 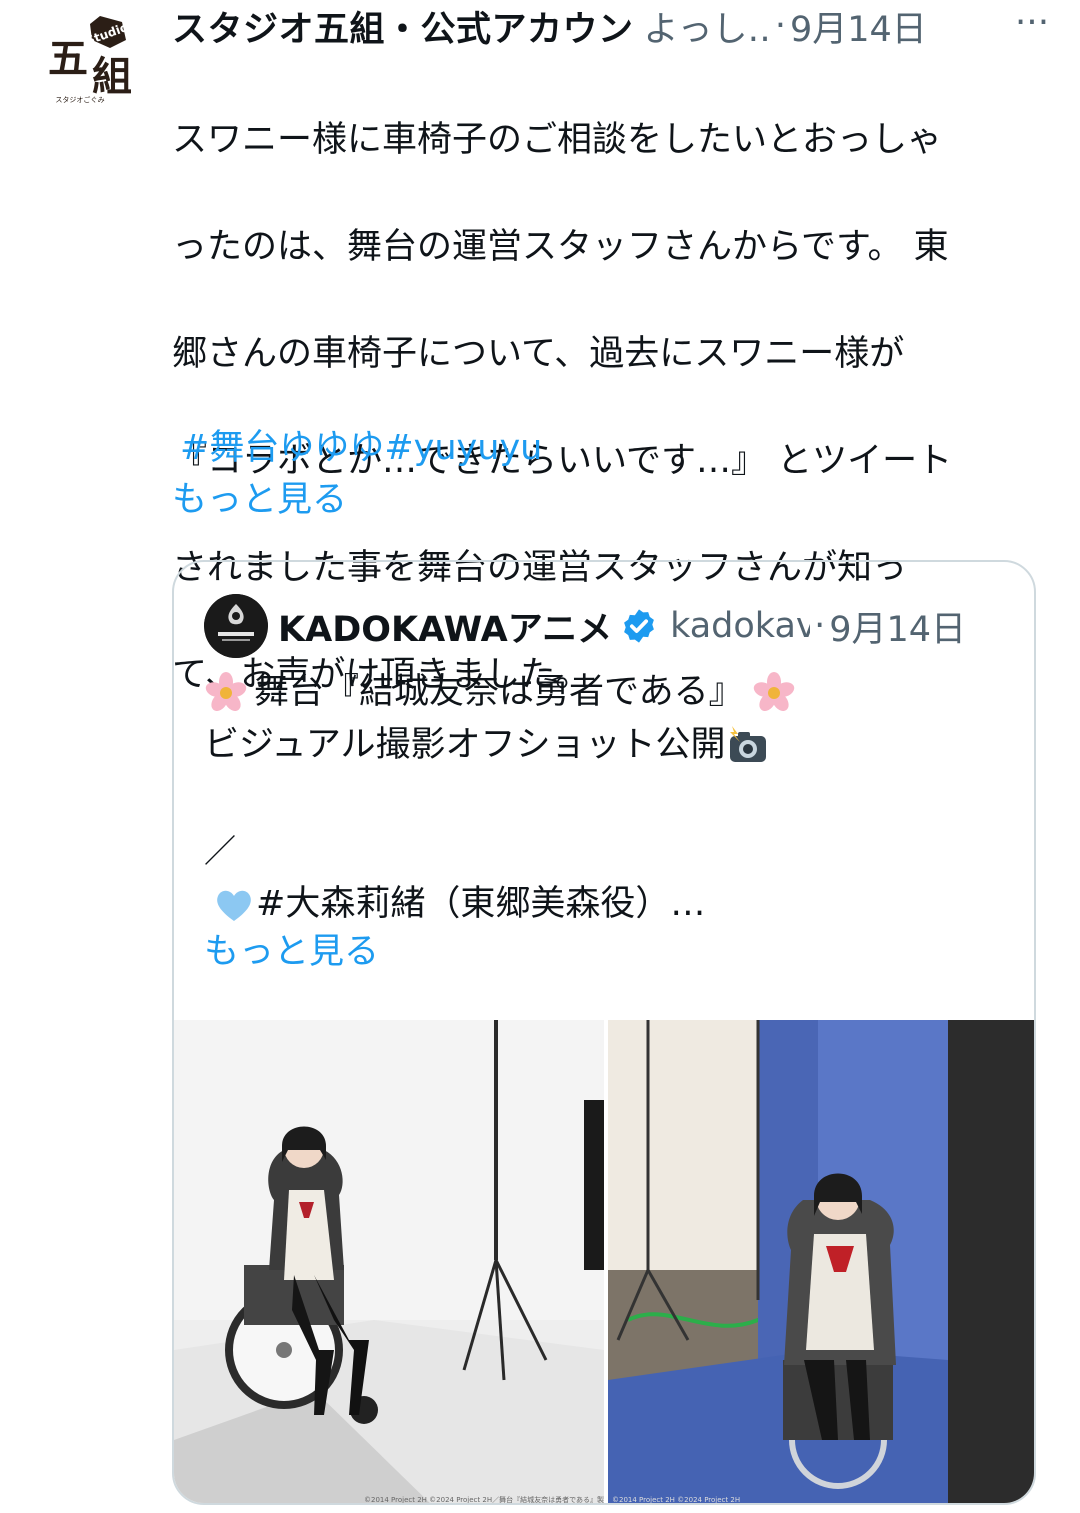 What do you see at coordinates (79, 99) in the screenshot?
I see `svg-text: スタジオごぐみ` at bounding box center [79, 99].